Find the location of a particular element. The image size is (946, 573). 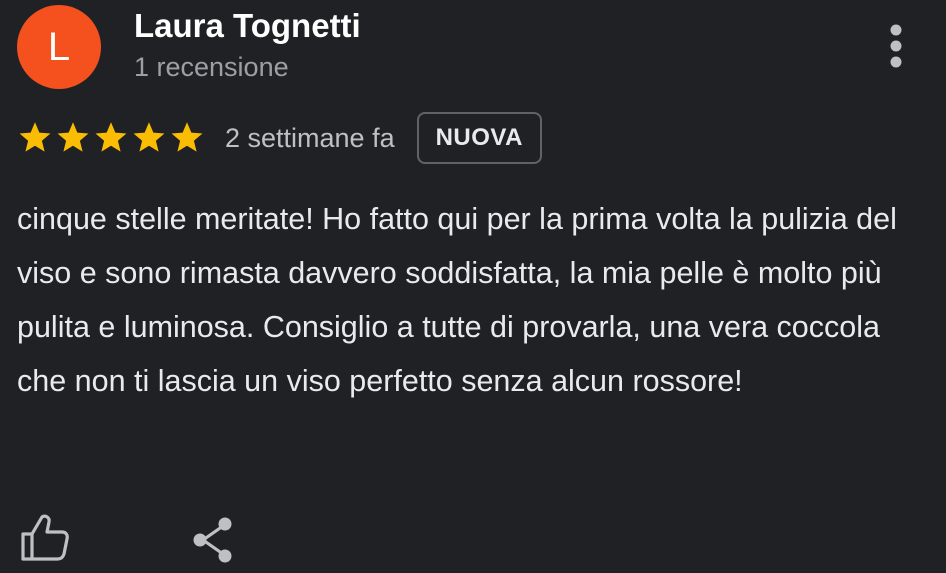

avatar-letter: L is located at coordinates (59, 47).